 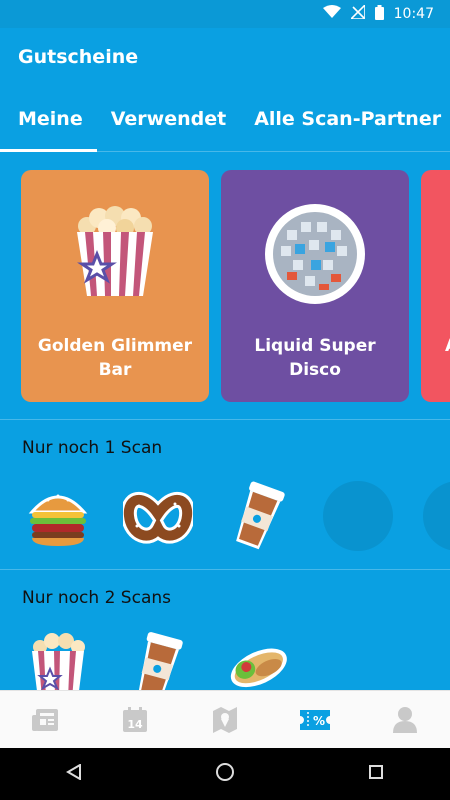 What do you see at coordinates (376, 774) in the screenshot?
I see `recents-icon` at bounding box center [376, 774].